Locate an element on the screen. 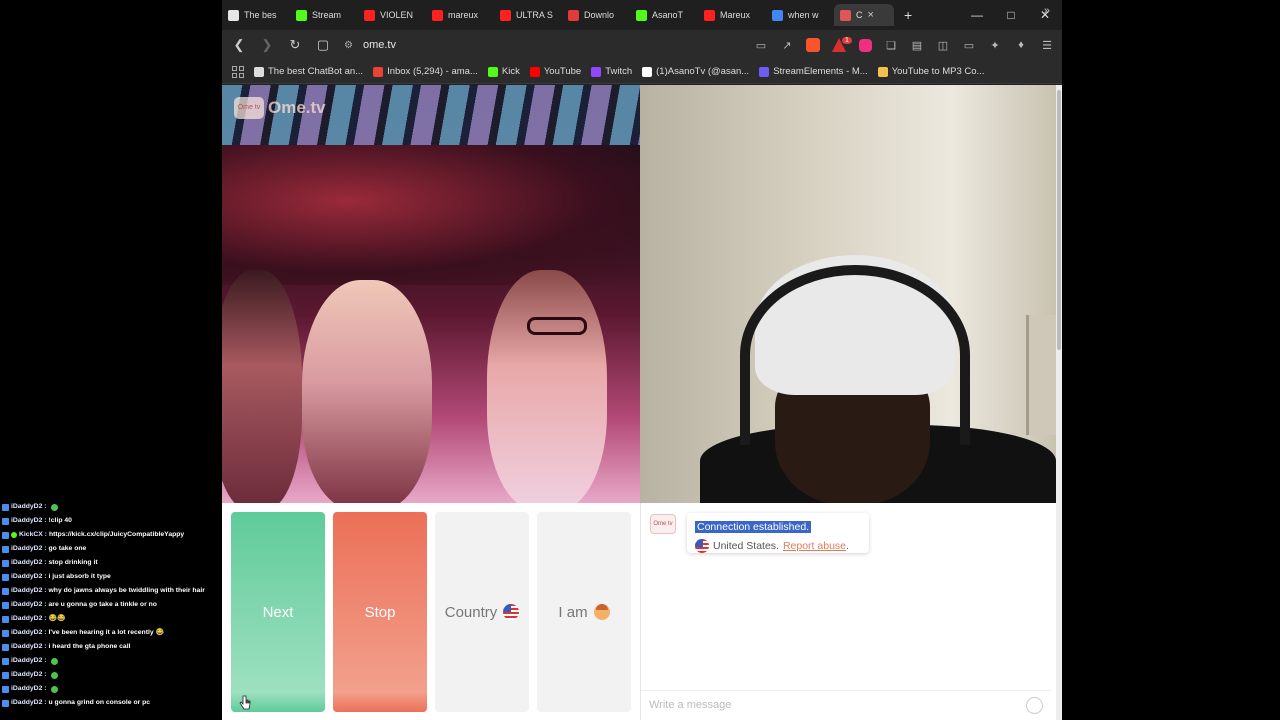  sidebar-icon: ◫ is located at coordinates (943, 45).